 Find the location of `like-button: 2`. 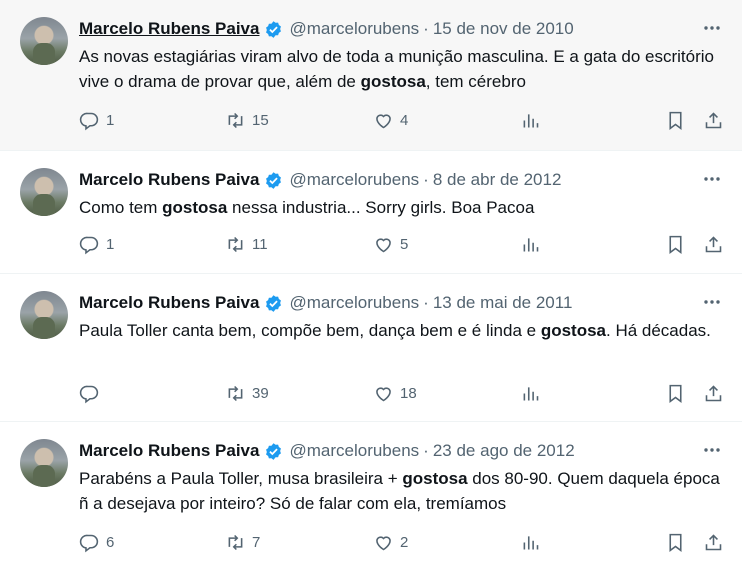

like-button: 2 is located at coordinates (390, 542).